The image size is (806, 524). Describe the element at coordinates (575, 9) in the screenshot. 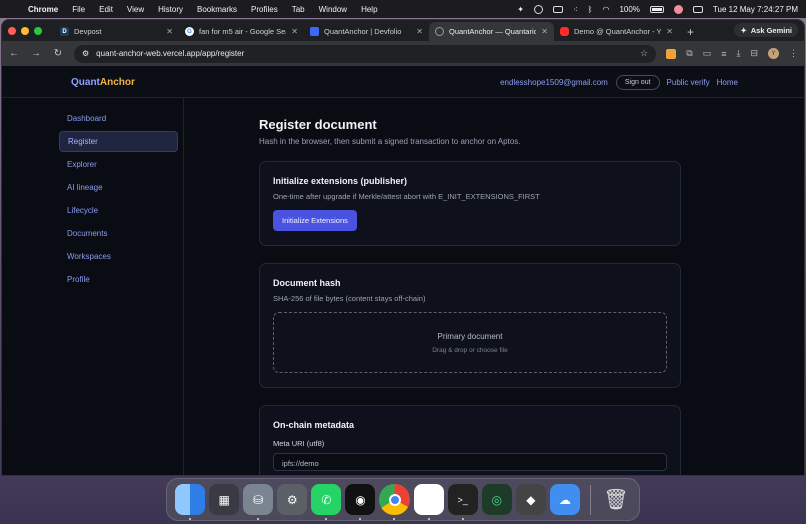

I see `dots-icon: ⁖` at that location.